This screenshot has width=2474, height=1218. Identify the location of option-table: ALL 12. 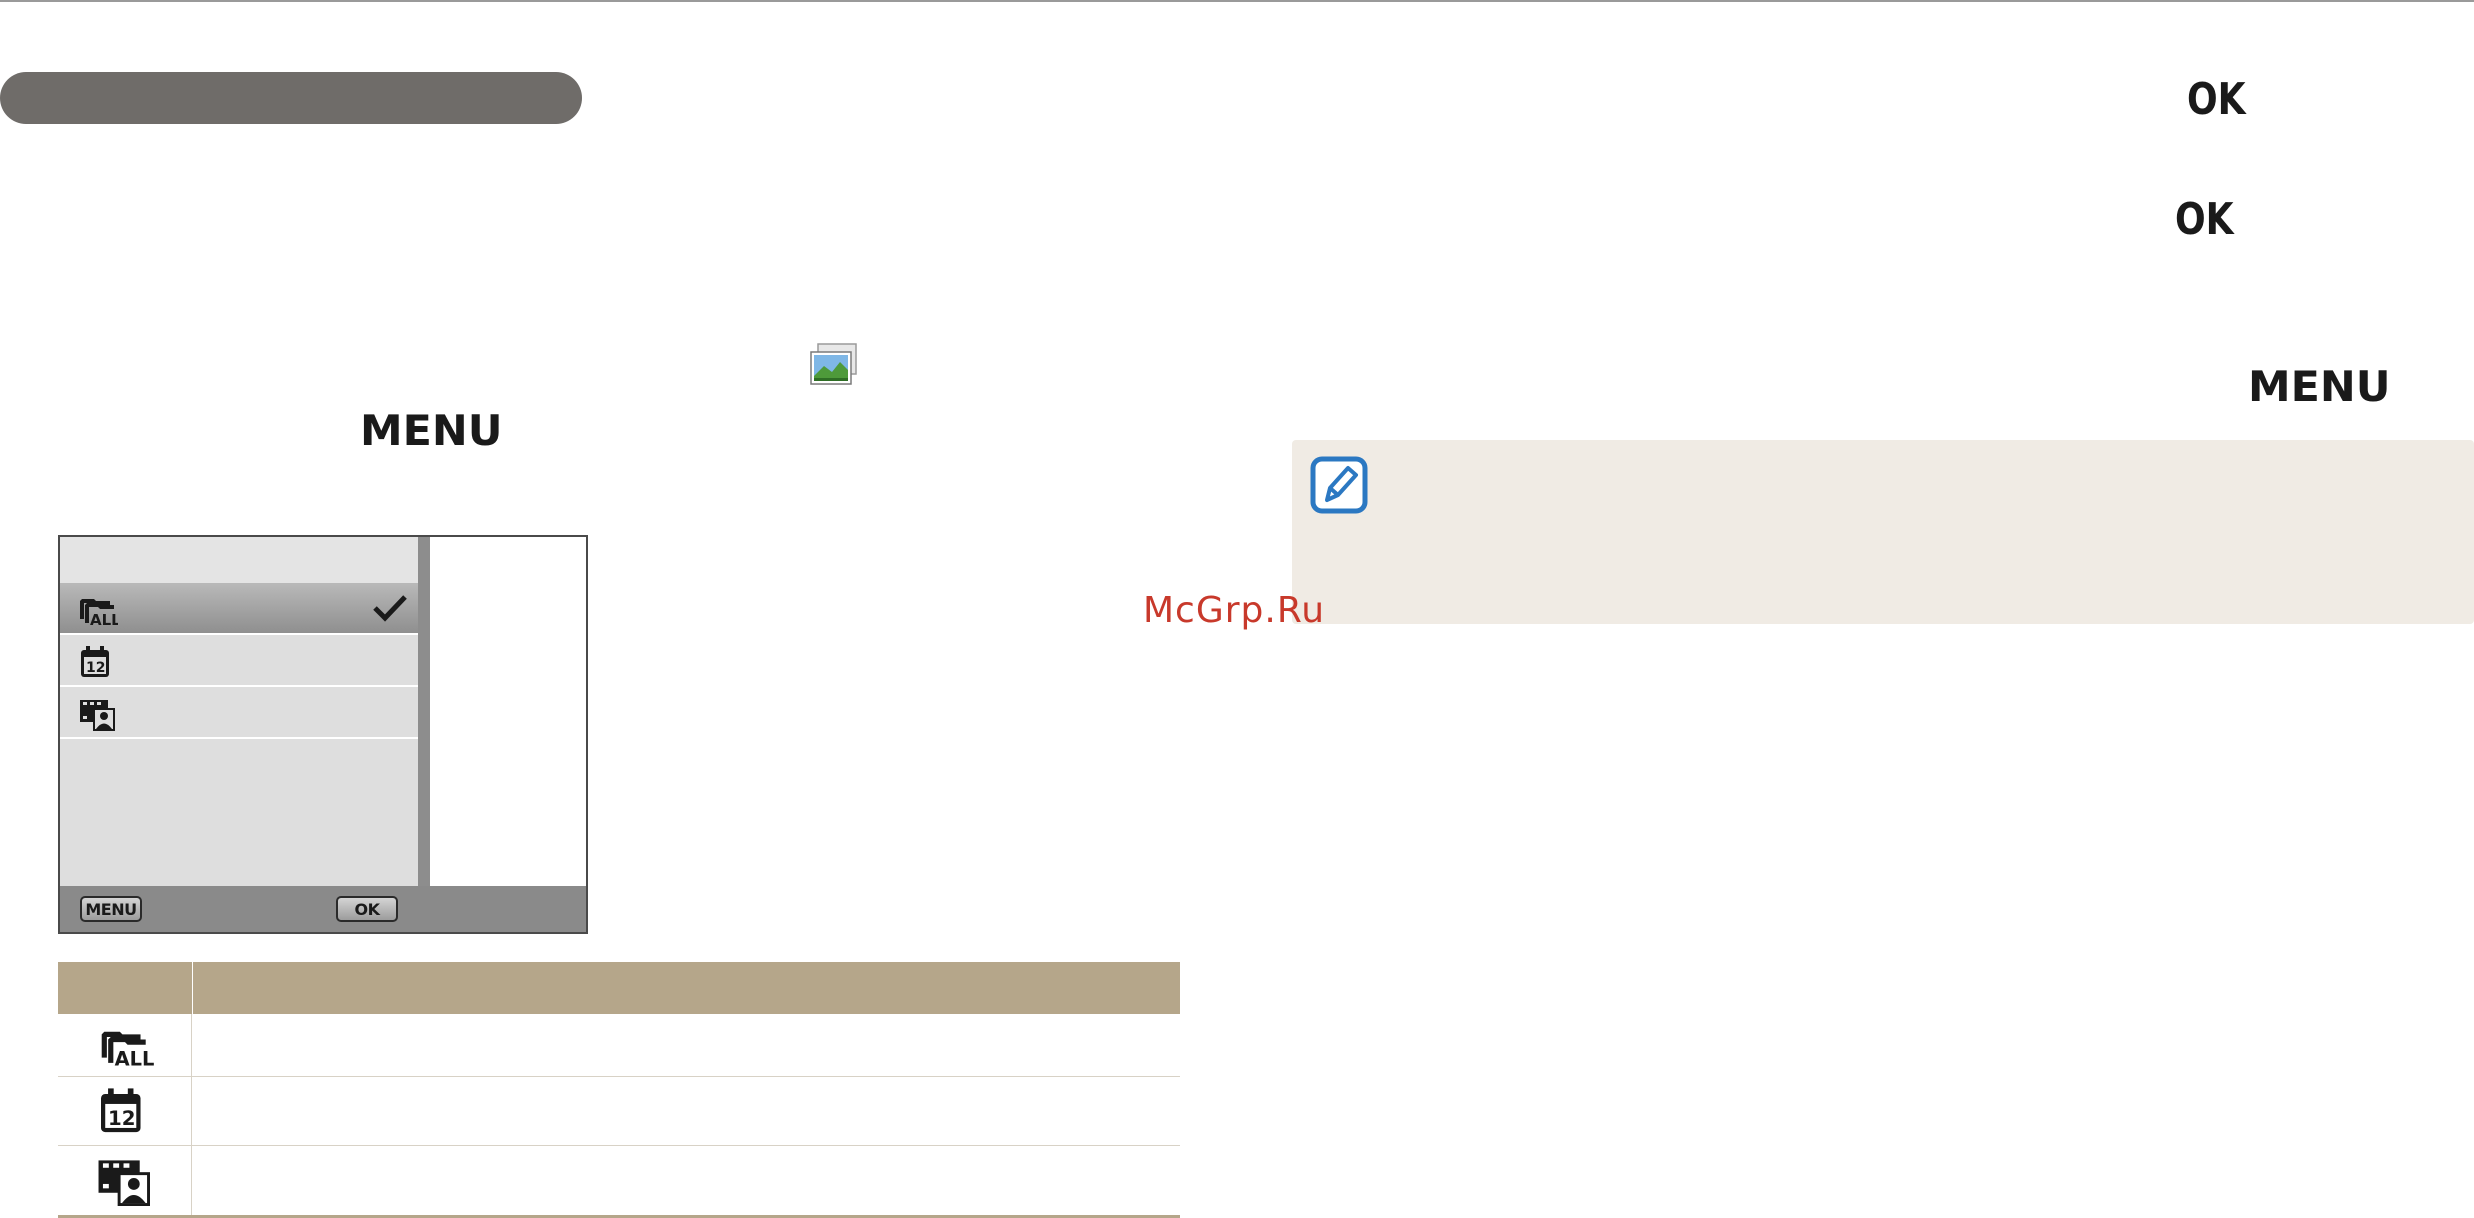
(619, 1090).